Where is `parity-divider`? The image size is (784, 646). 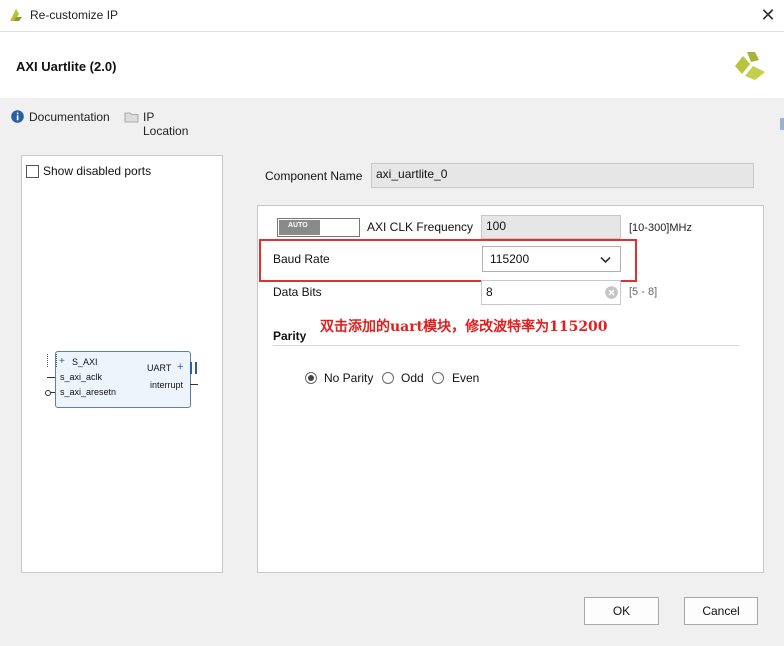 parity-divider is located at coordinates (506, 345).